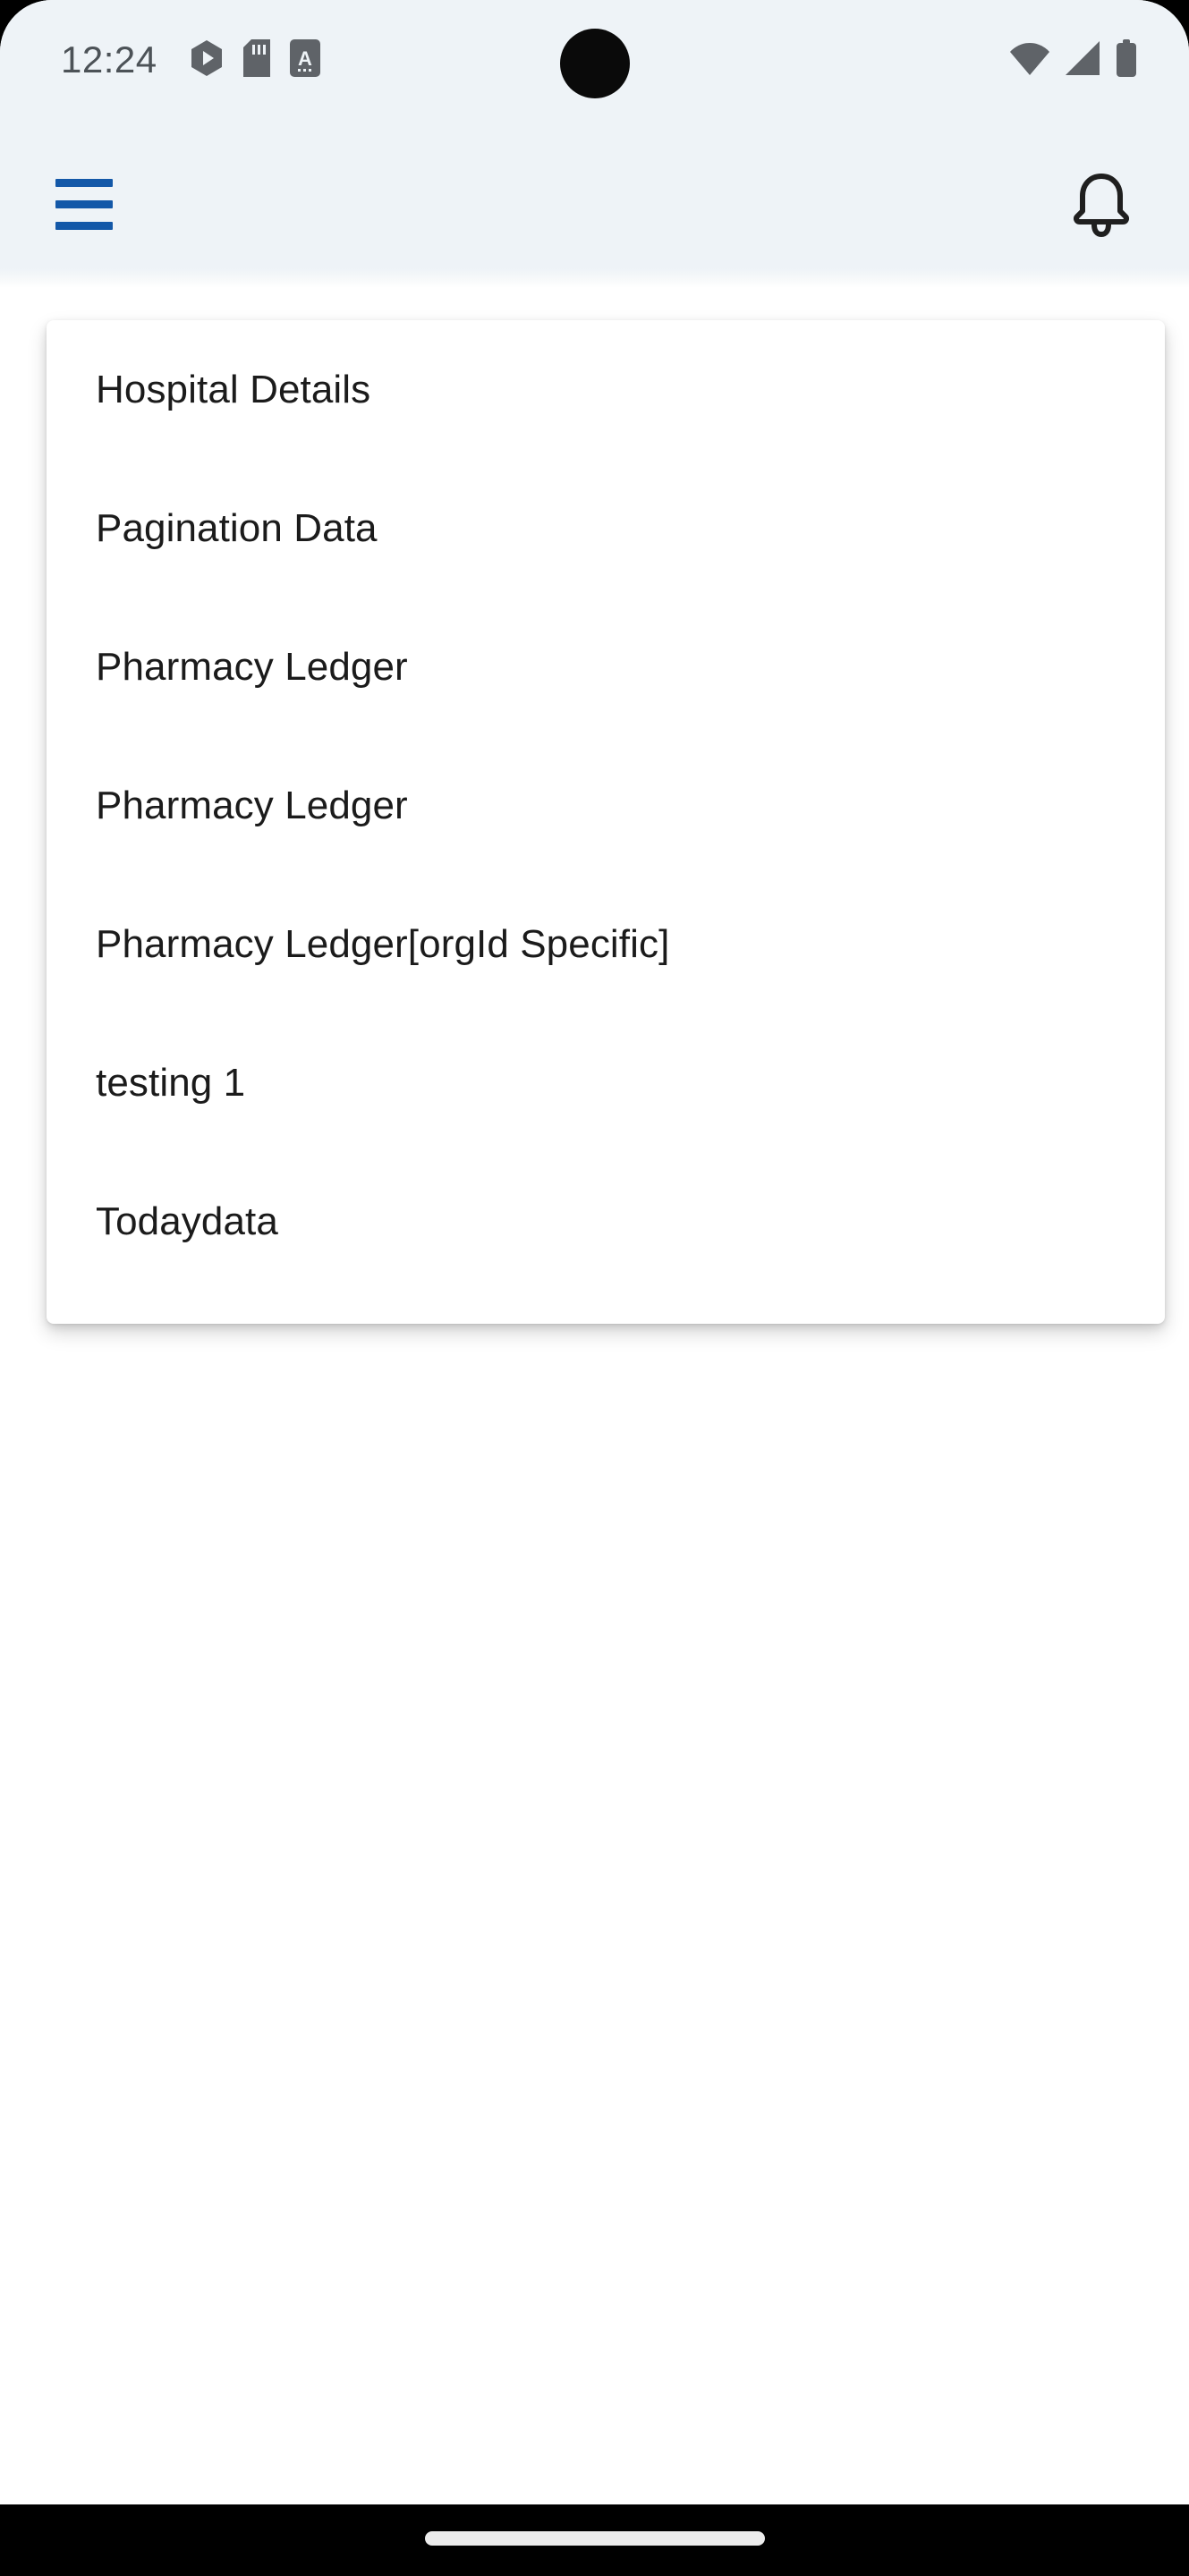 The height and width of the screenshot is (2576, 1189). What do you see at coordinates (1082, 60) in the screenshot?
I see `cellular-signal-icon` at bounding box center [1082, 60].